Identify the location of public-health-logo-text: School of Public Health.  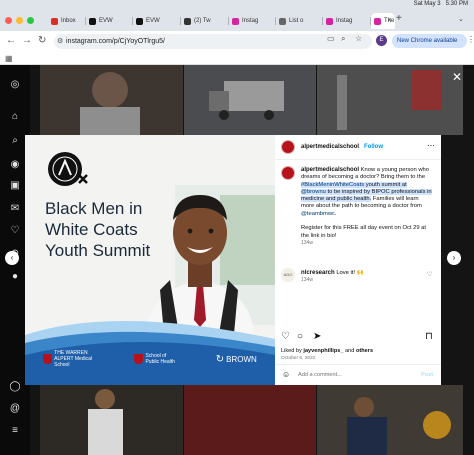
(160, 359).